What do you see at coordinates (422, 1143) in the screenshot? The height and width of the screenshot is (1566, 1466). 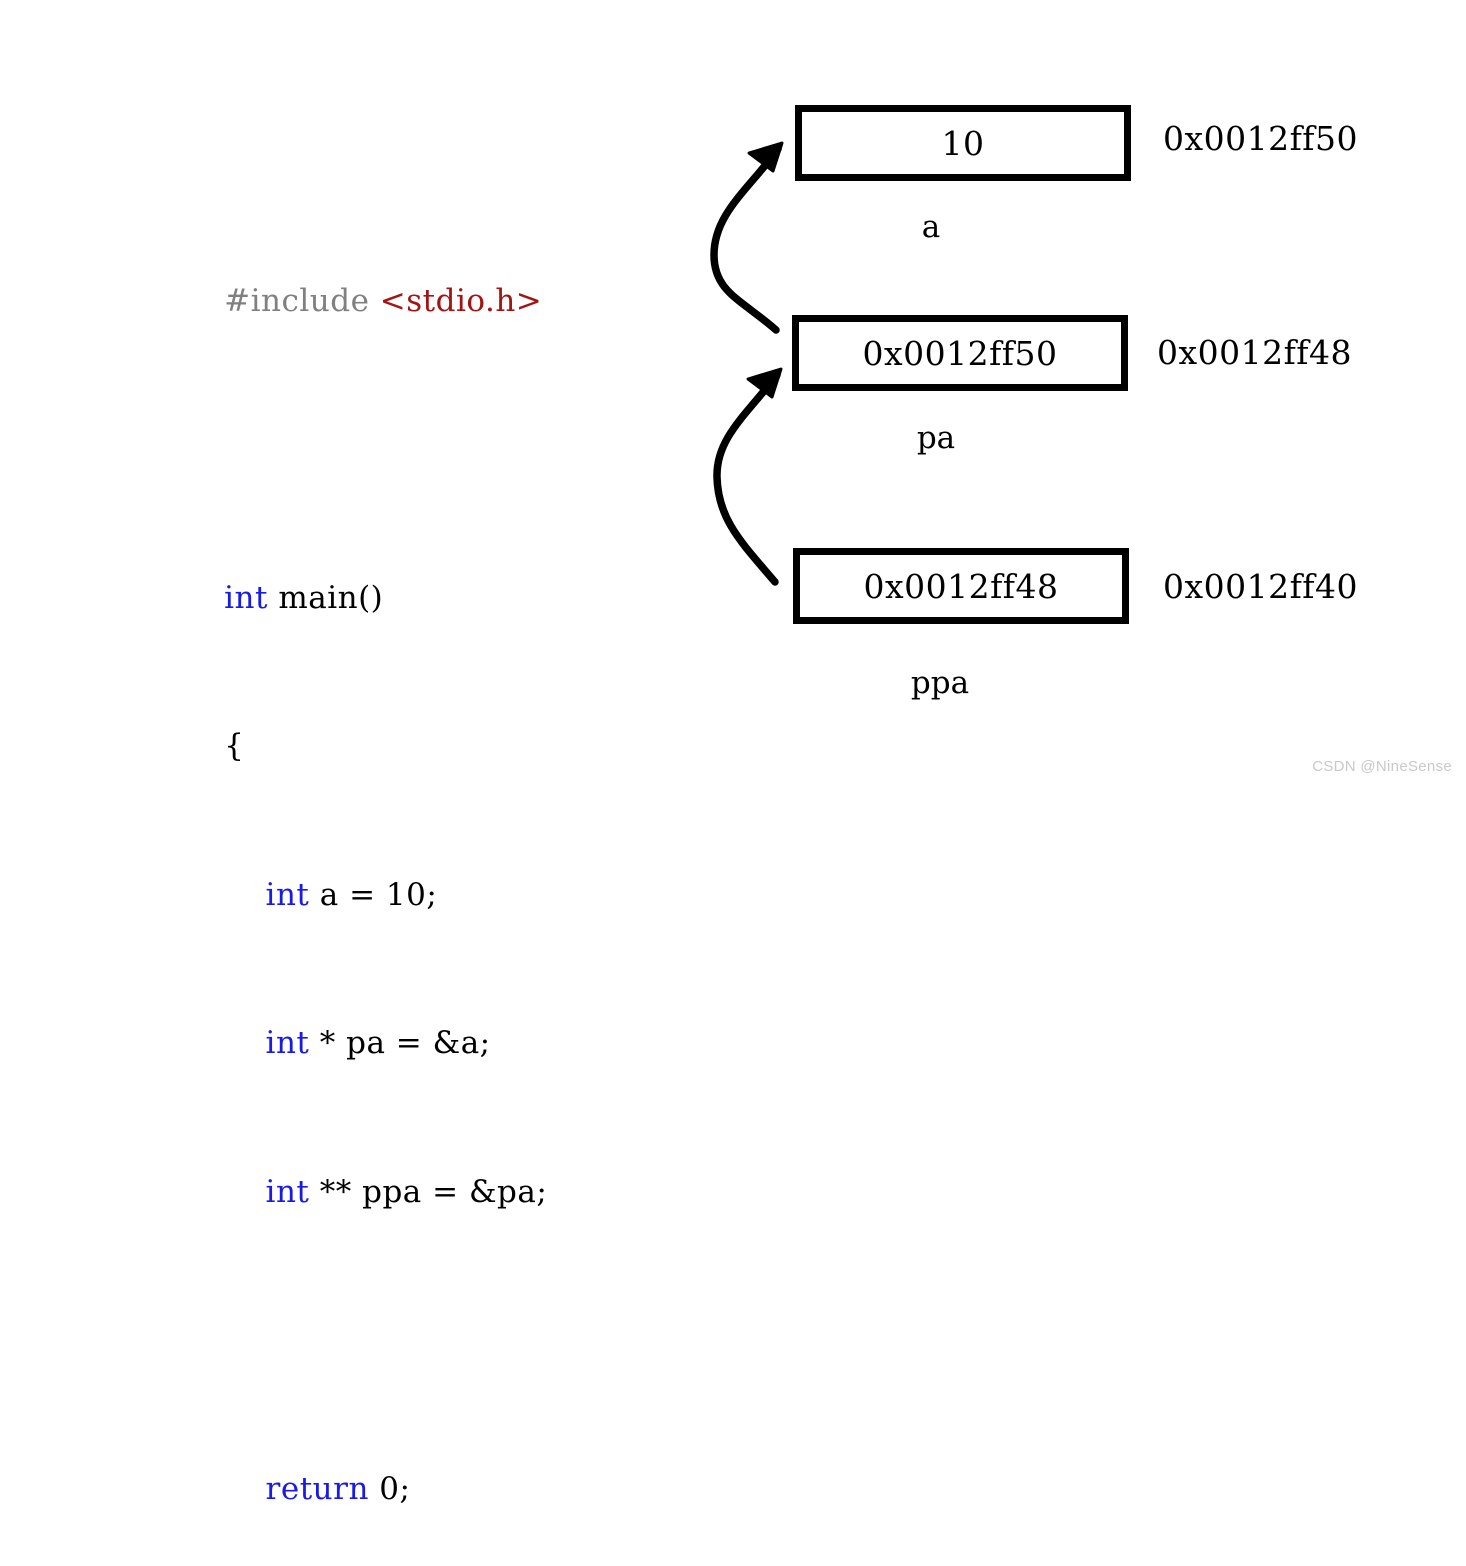 I see `code-line: int ** ppa = &pa;` at bounding box center [422, 1143].